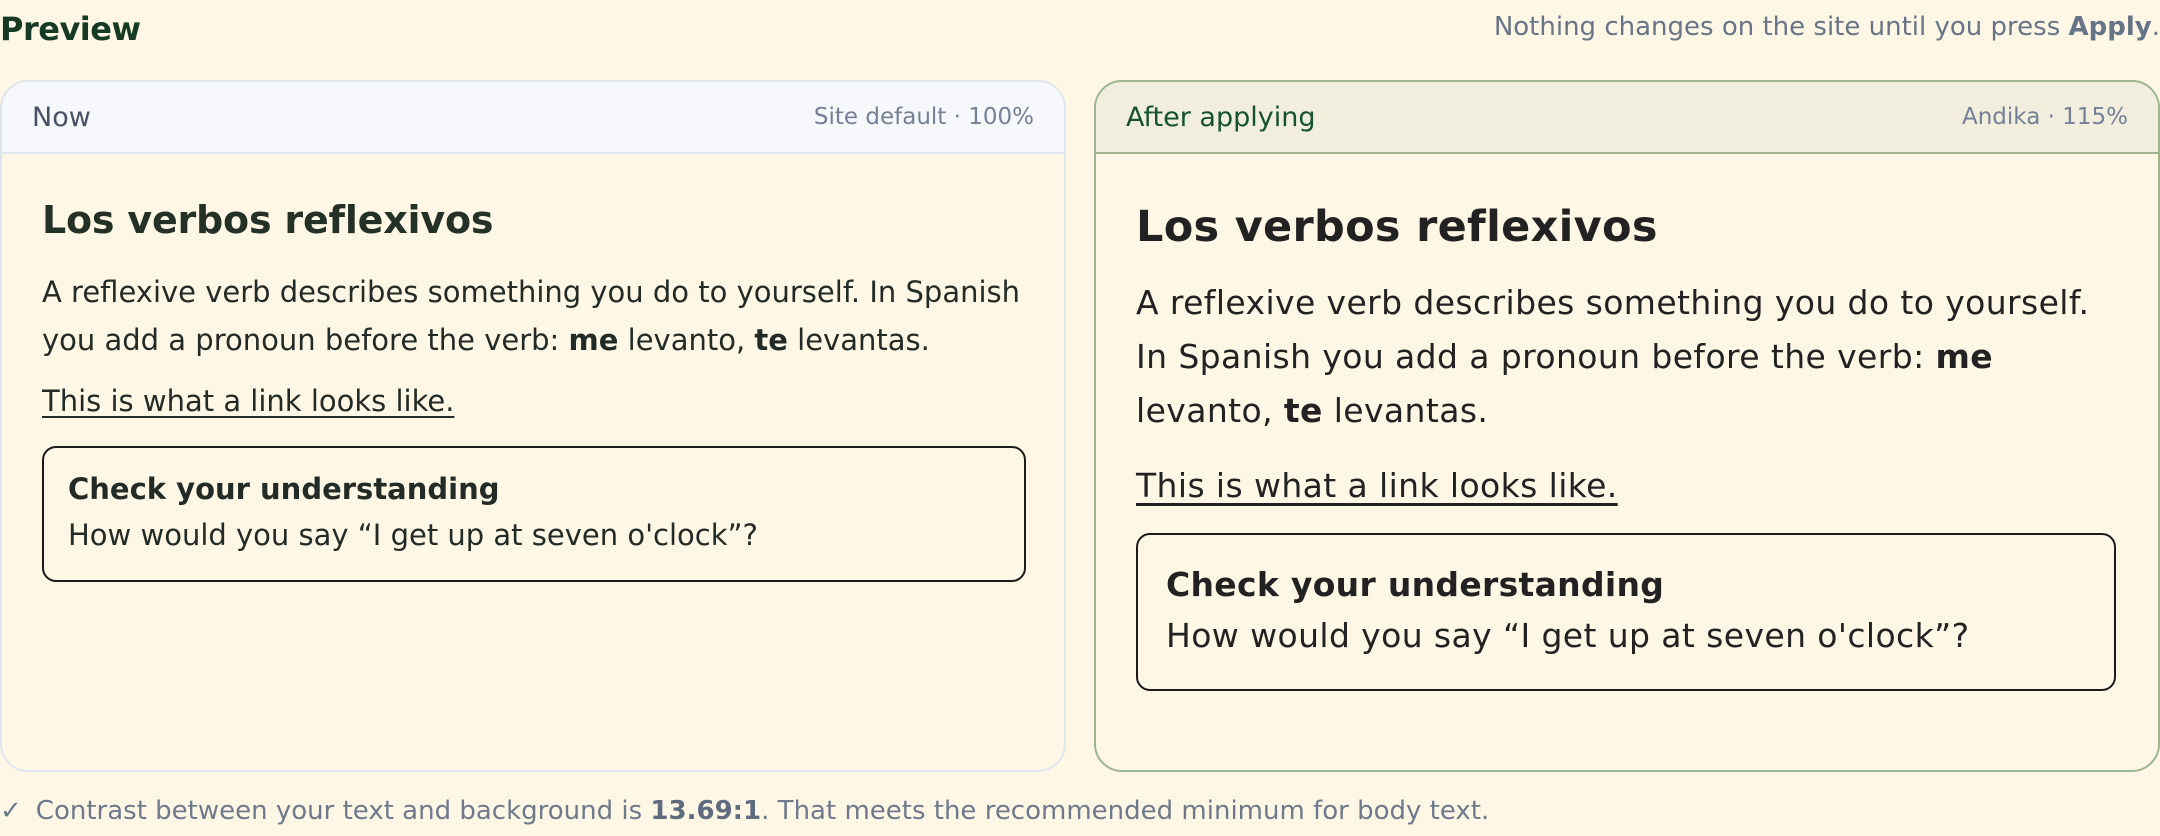  Describe the element at coordinates (533, 118) in the screenshot. I see `panel-header: Now Site default · 100%` at that location.